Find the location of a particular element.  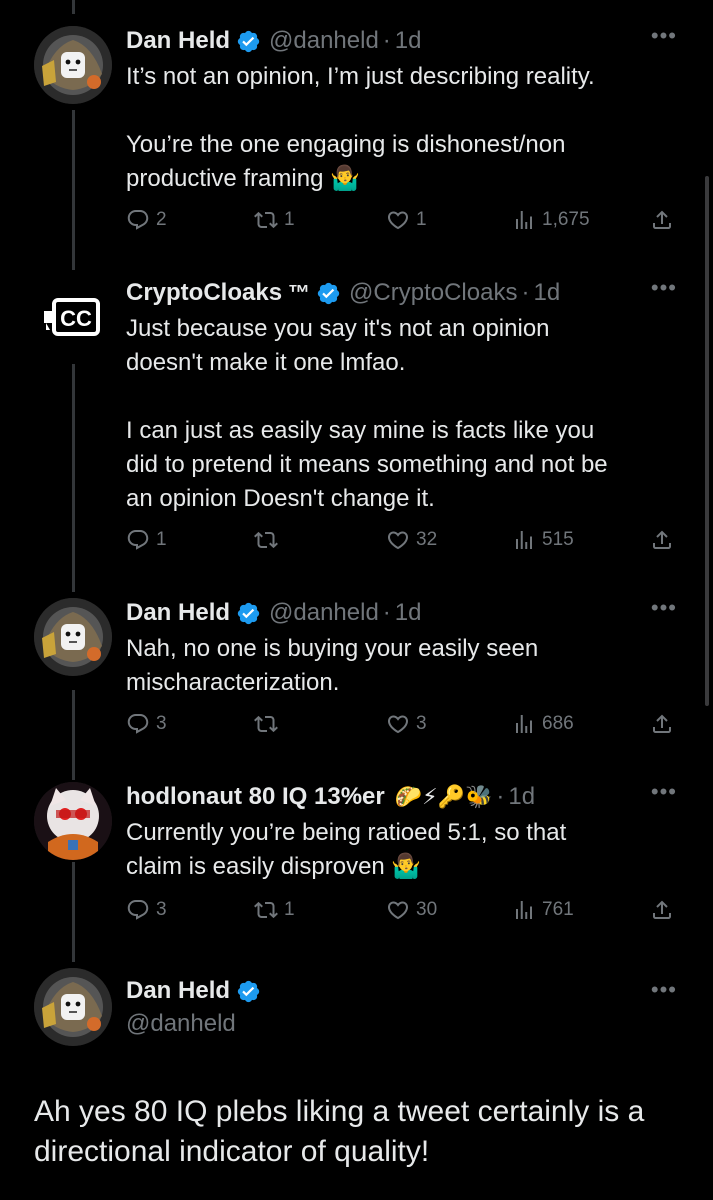

tweet-actions: 3 3 686 is located at coordinates (406, 727).